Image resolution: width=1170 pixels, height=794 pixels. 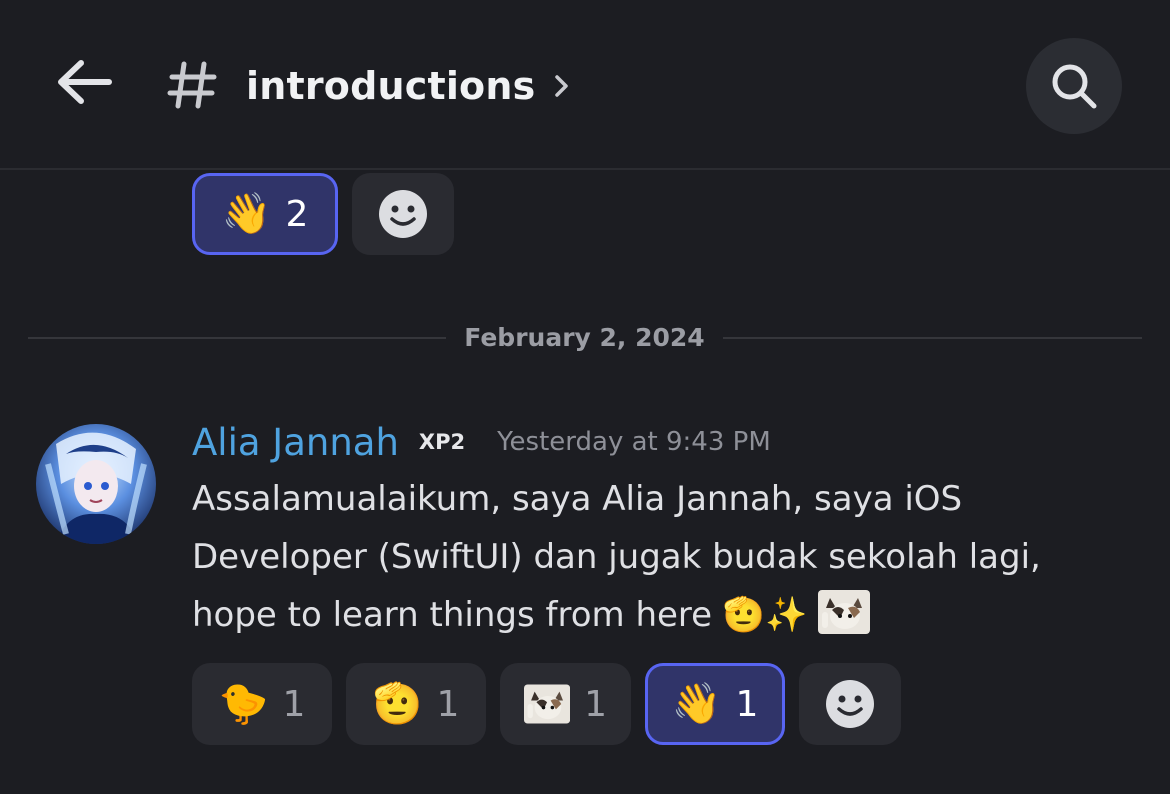 I want to click on search-icon, so click(x=1074, y=86).